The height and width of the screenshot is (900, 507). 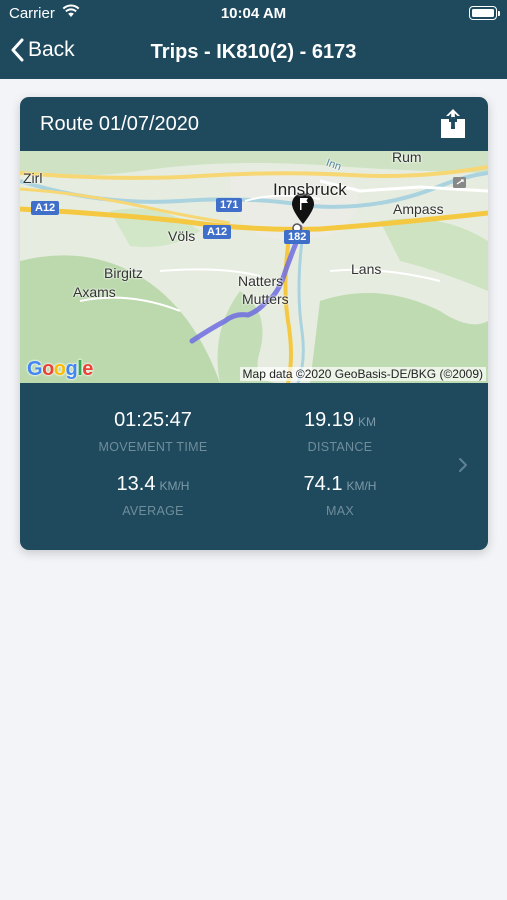 What do you see at coordinates (229, 205) in the screenshot?
I see `road-shield-171: 171` at bounding box center [229, 205].